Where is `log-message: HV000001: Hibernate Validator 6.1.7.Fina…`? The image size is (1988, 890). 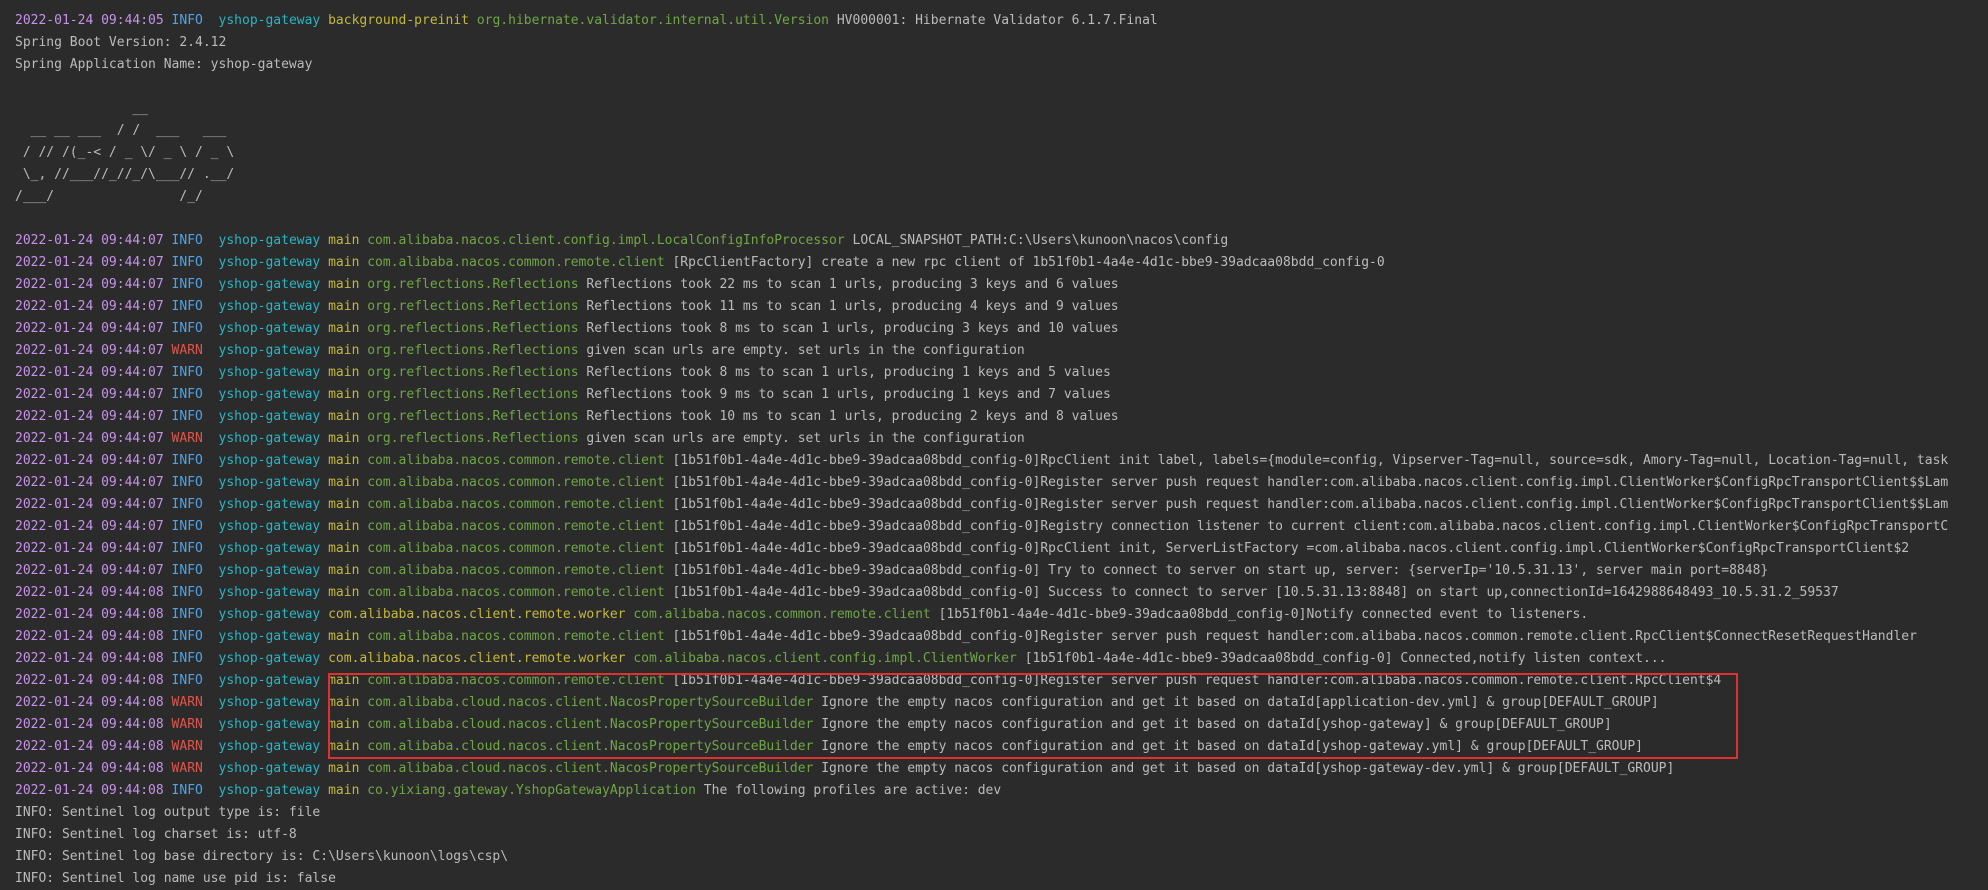
log-message: HV000001: Hibernate Validator 6.1.7.Fina… is located at coordinates (997, 20).